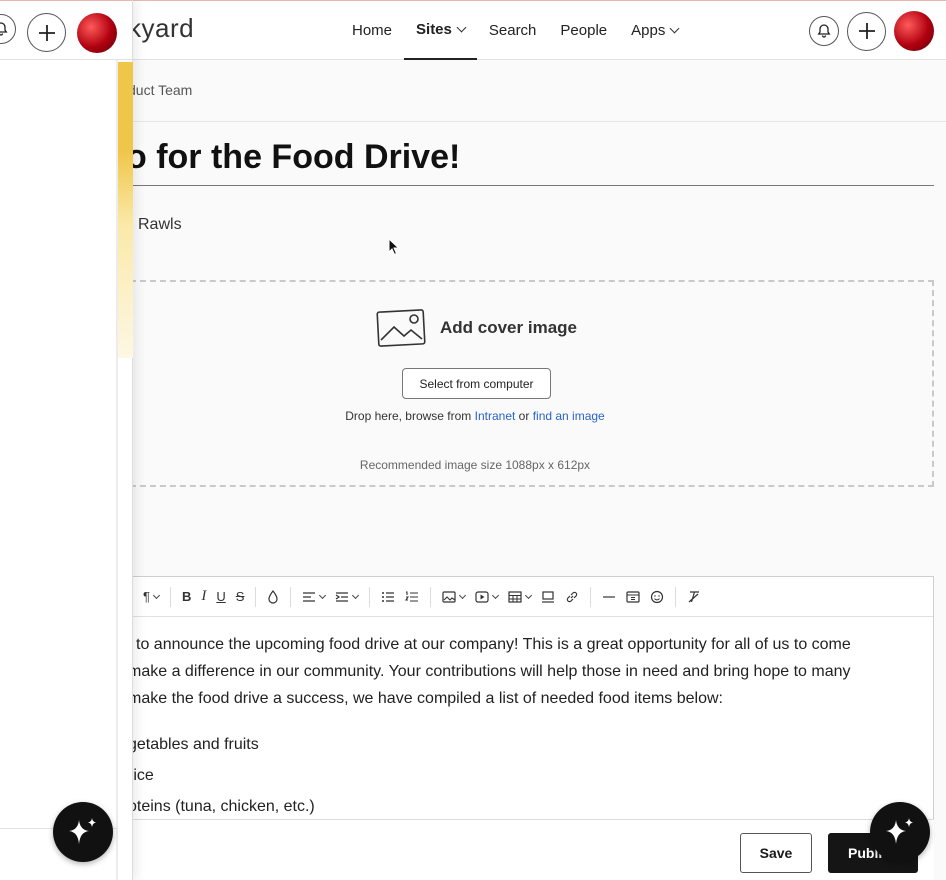  What do you see at coordinates (240, 597) in the screenshot?
I see `strikethrough-button: S` at bounding box center [240, 597].